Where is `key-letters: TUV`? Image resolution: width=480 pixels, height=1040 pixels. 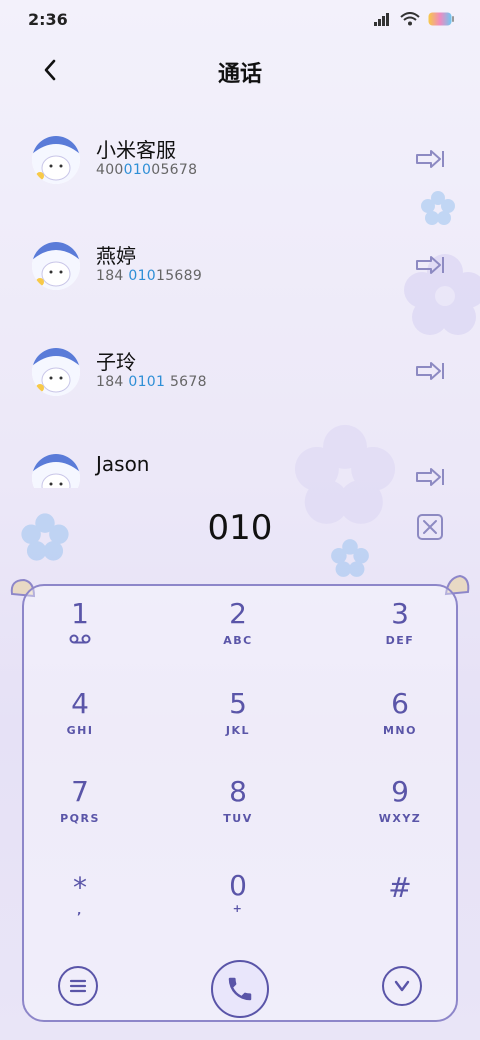 key-letters: TUV is located at coordinates (238, 818).